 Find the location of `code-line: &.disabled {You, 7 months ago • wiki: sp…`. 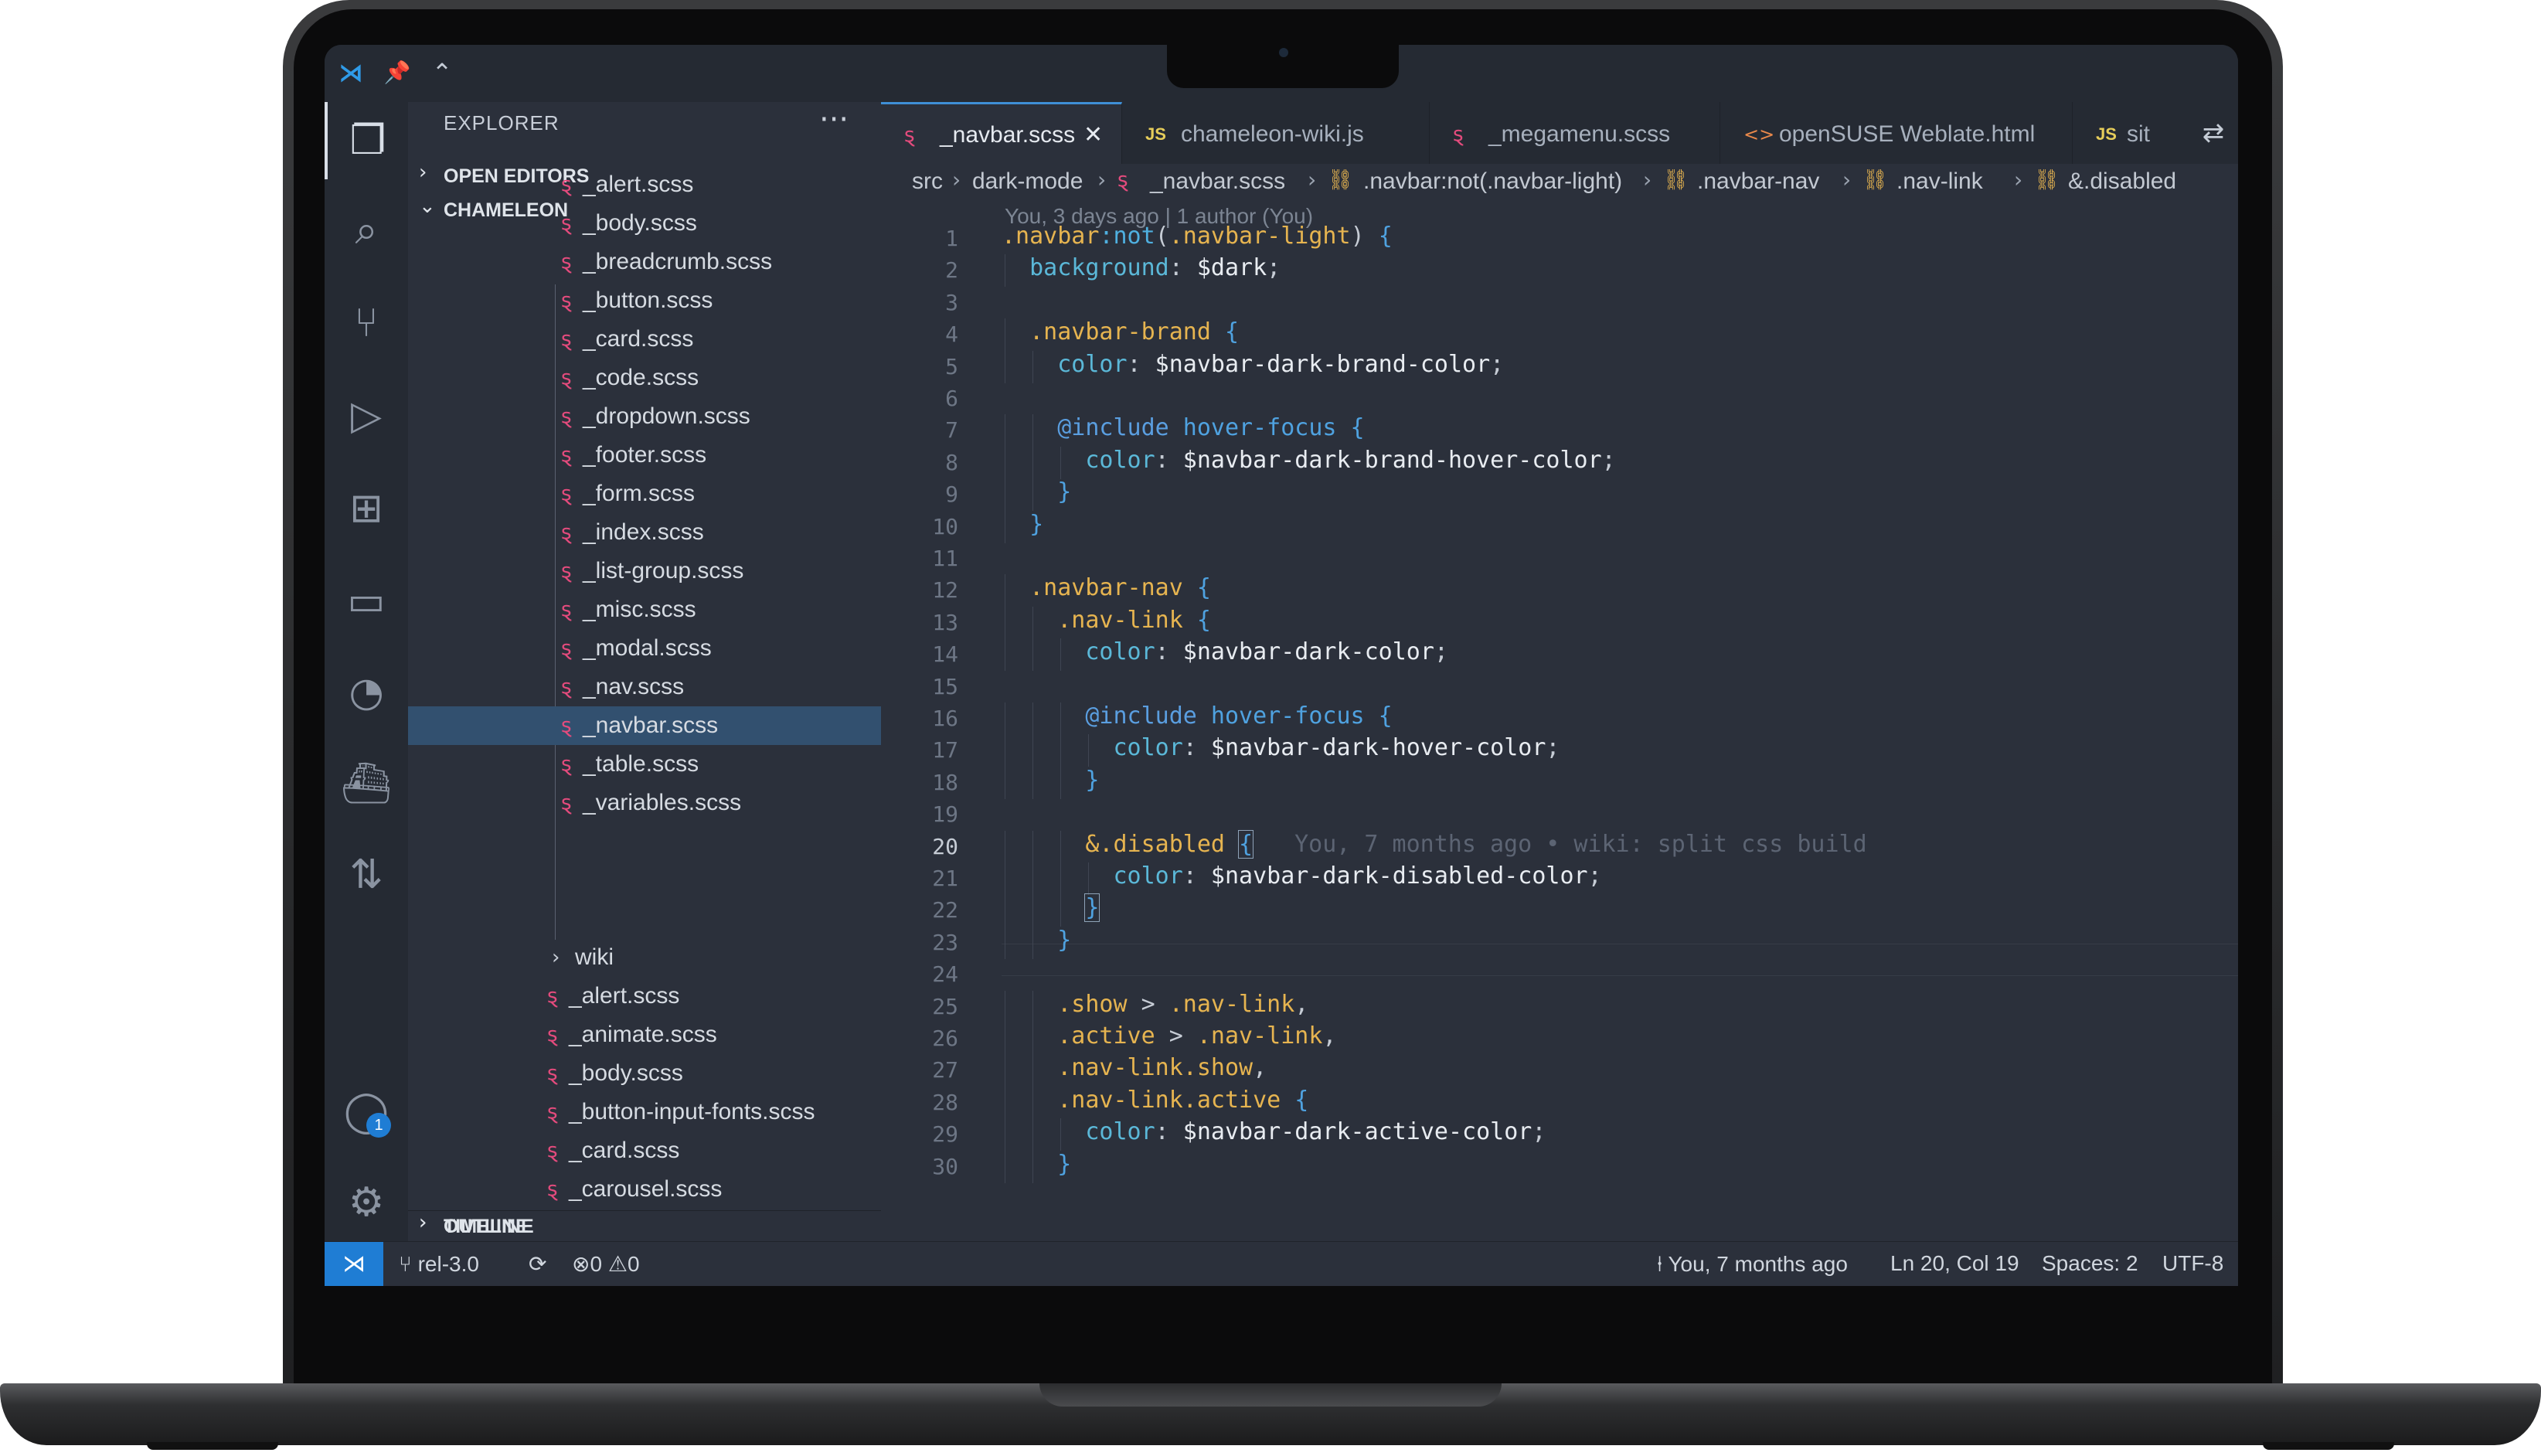

code-line: &.disabled {You, 7 months ago • wiki: sp… is located at coordinates (1476, 844).